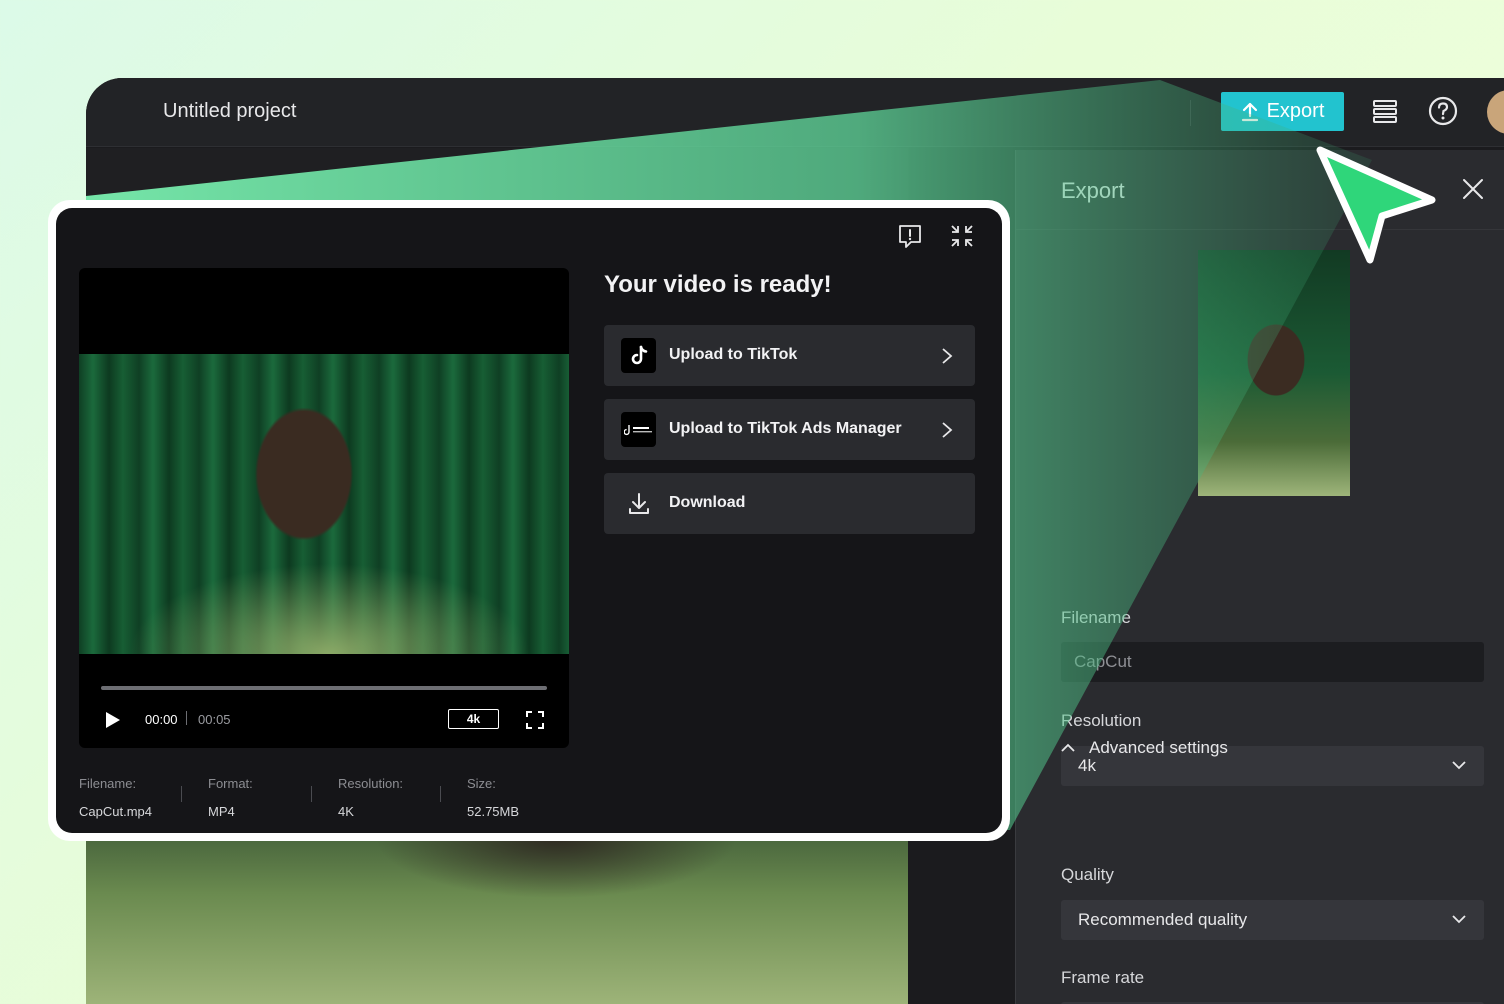 The image size is (1504, 1004). I want to click on progress-track, so click(324, 688).